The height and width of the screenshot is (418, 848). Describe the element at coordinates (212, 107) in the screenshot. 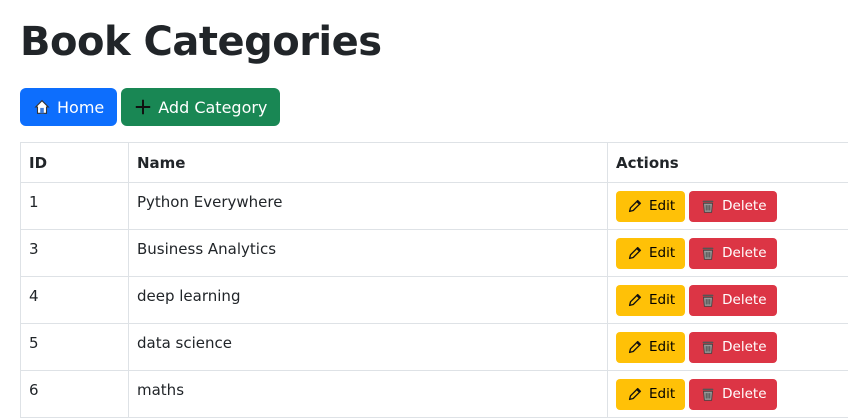

I see `add-category-button-label: Add Category` at that location.